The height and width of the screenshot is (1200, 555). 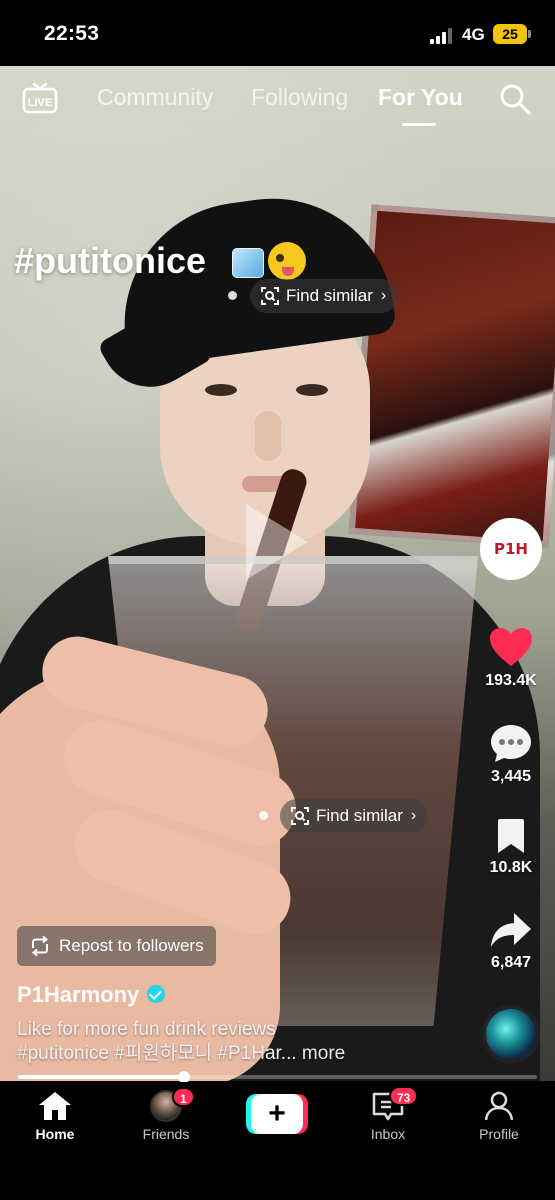 I want to click on share-arrow-icon, so click(x=511, y=930).